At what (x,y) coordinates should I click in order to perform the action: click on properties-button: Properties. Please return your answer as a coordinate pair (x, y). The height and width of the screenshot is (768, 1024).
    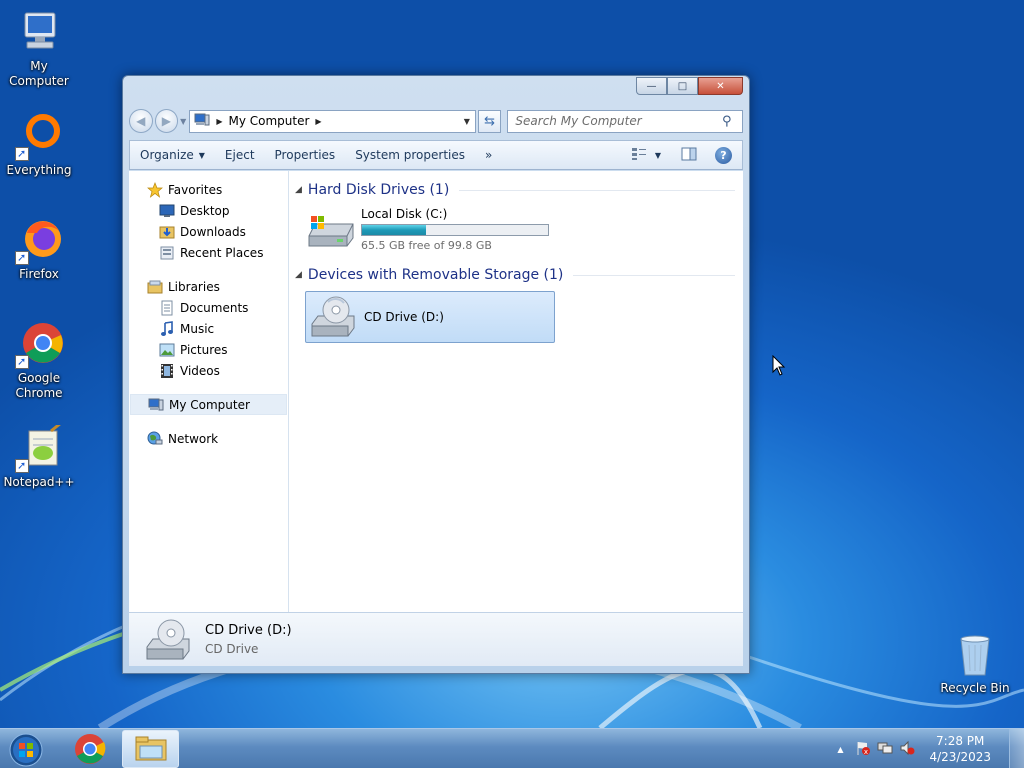
    Looking at the image, I should click on (305, 155).